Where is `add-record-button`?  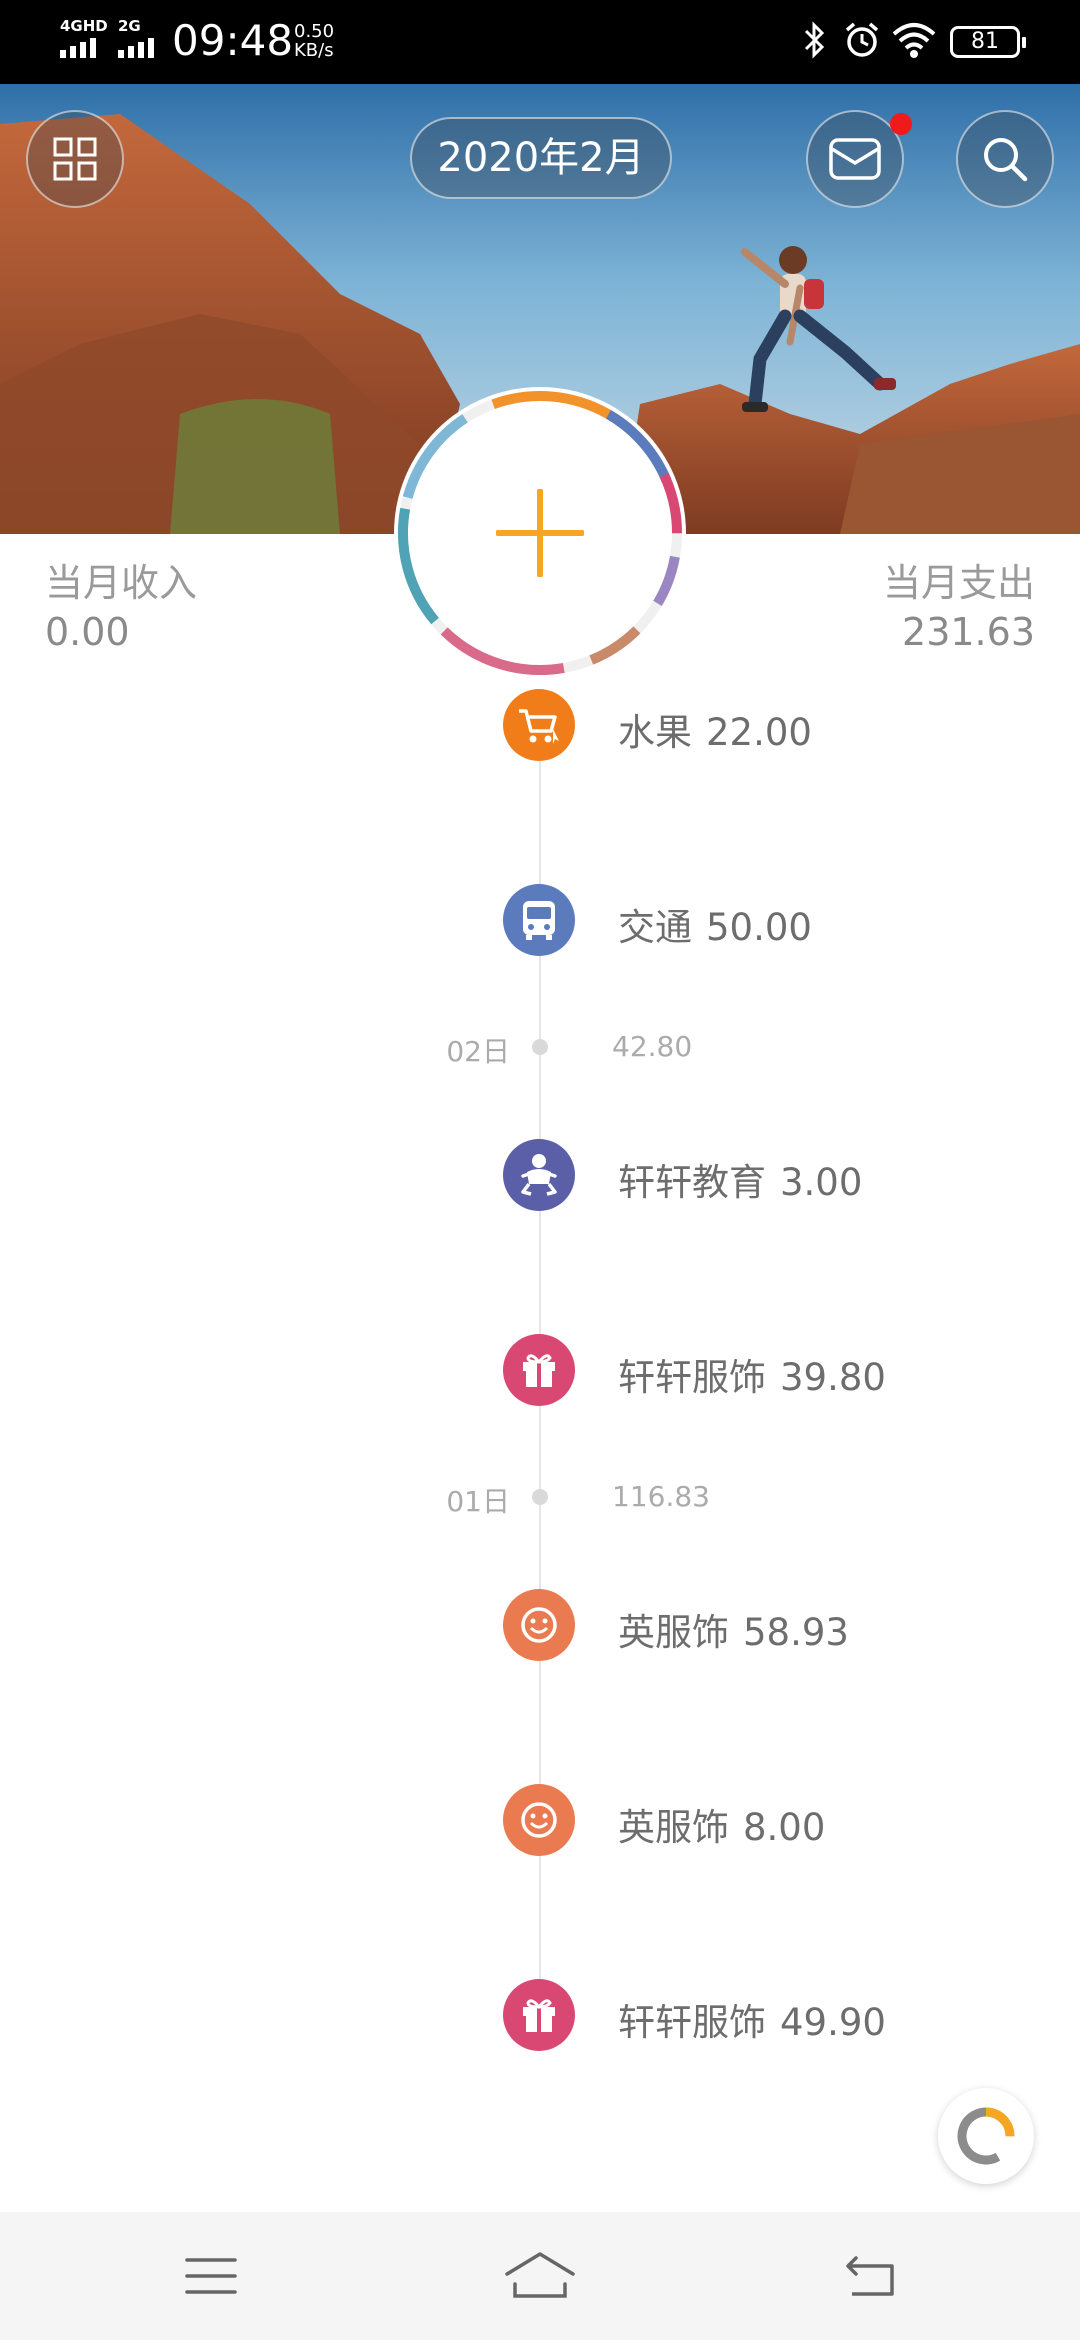
add-record-button is located at coordinates (540, 533).